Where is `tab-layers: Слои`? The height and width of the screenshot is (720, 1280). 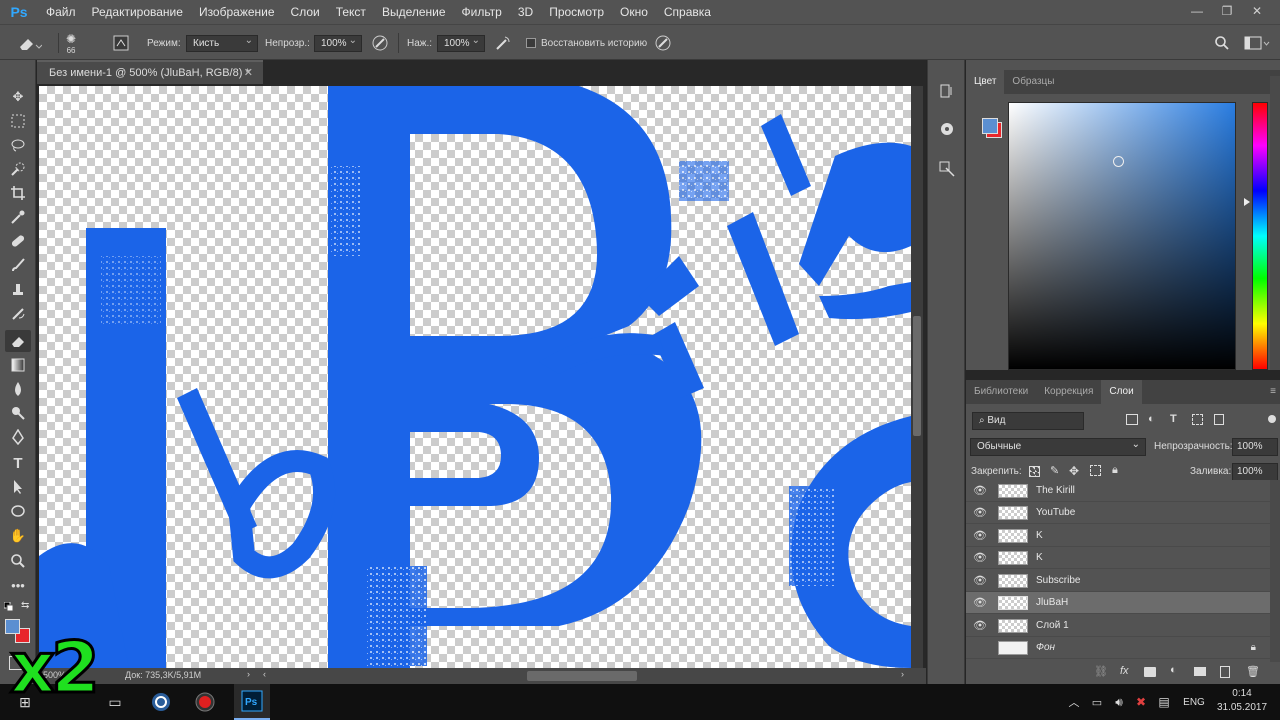
tab-layers: Слои is located at coordinates (1121, 392).